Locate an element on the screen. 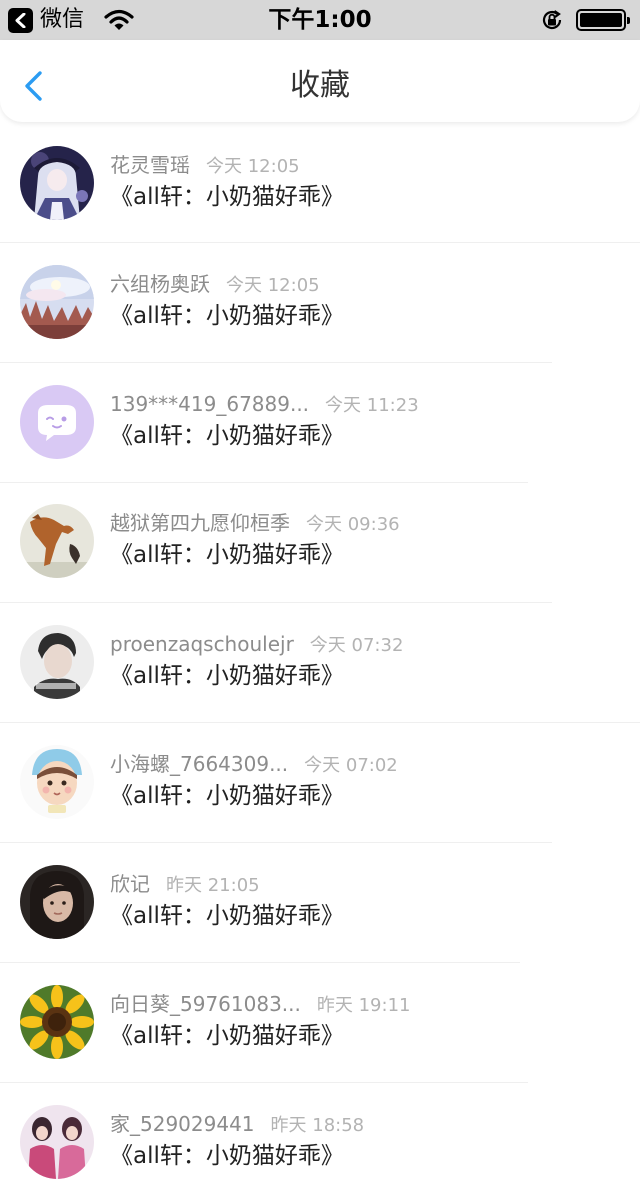  item-username: 欣记 is located at coordinates (130, 884).